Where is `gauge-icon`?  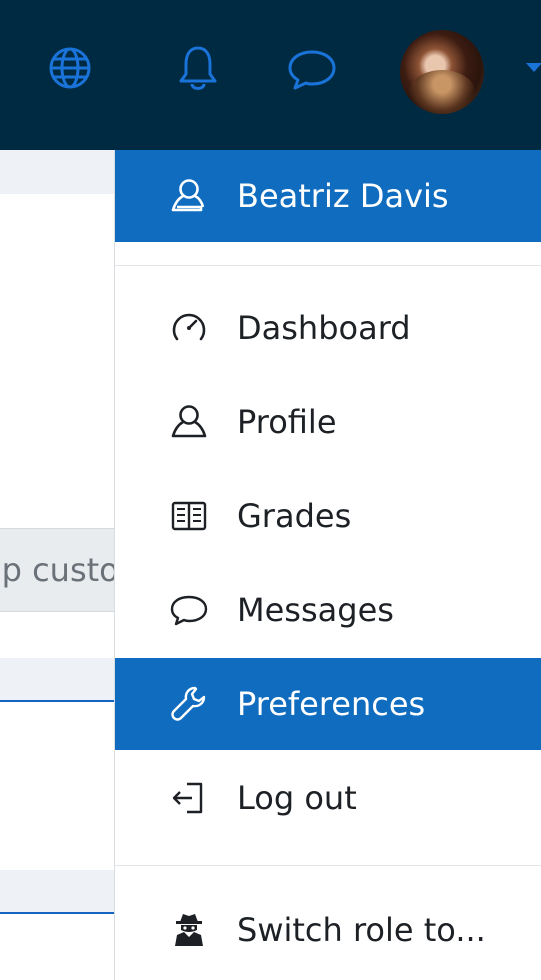
gauge-icon is located at coordinates (189, 328).